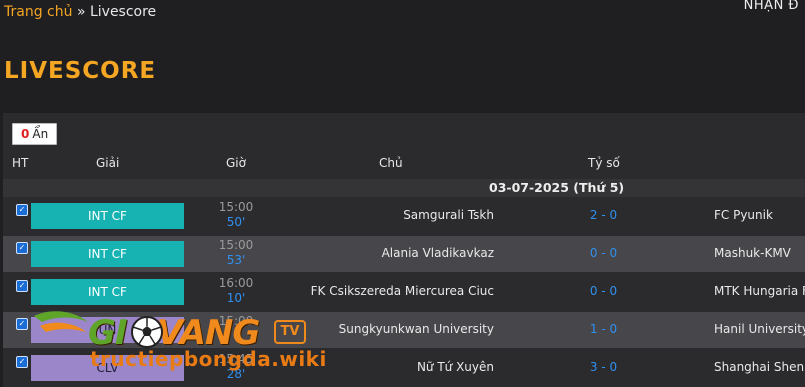 The image size is (805, 387). Describe the element at coordinates (402, 291) in the screenshot. I see `home-team: FK Csikszereda Miercurea Ciuc` at that location.